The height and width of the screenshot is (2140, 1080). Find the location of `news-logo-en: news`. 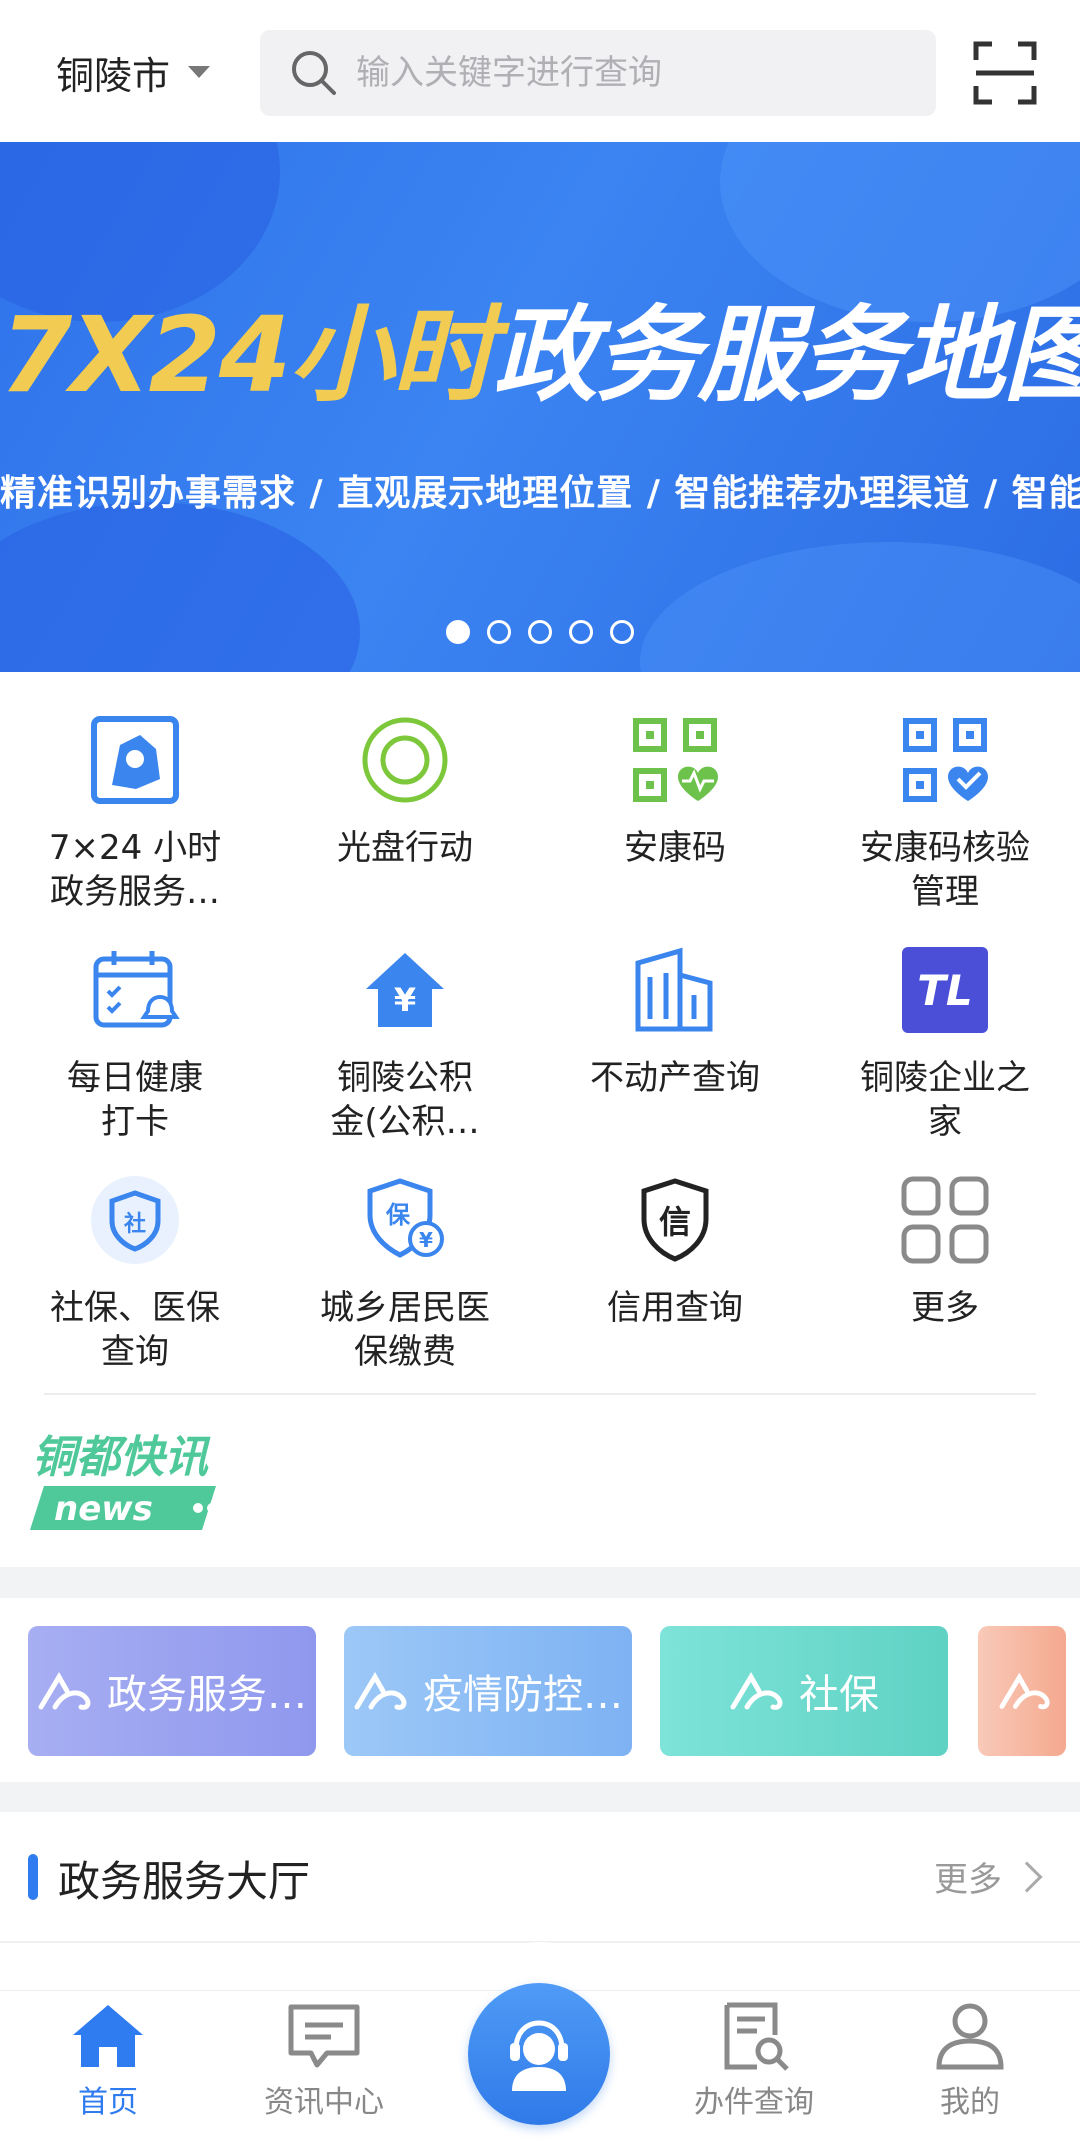

news-logo-en: news is located at coordinates (103, 1509).